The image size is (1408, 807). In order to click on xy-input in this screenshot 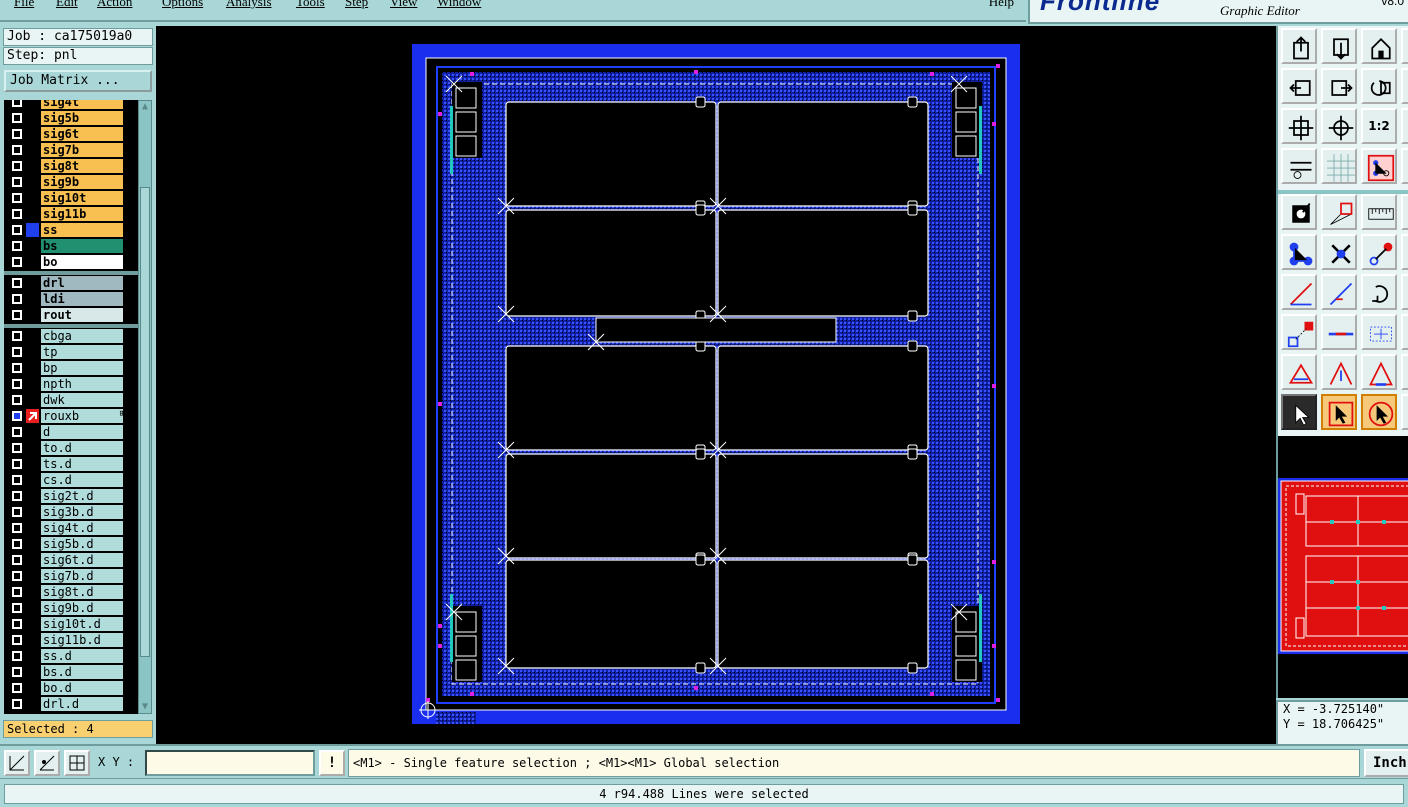, I will do `click(230, 763)`.